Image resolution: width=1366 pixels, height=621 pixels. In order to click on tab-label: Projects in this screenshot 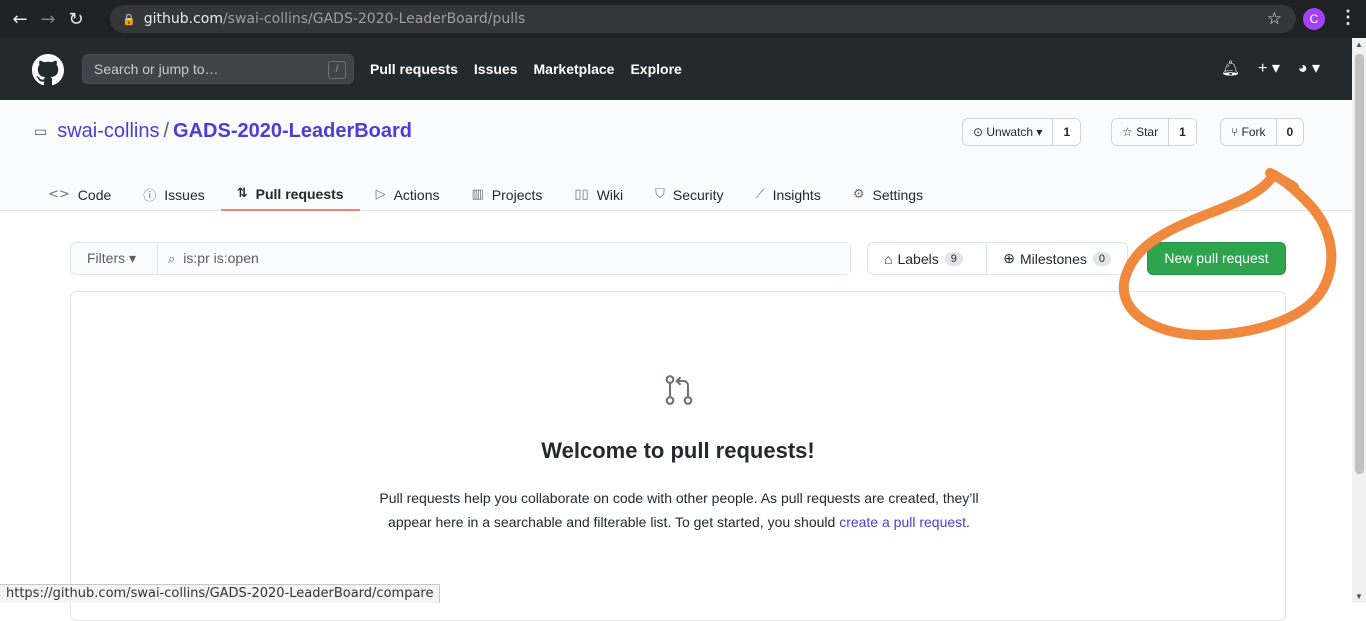, I will do `click(517, 194)`.